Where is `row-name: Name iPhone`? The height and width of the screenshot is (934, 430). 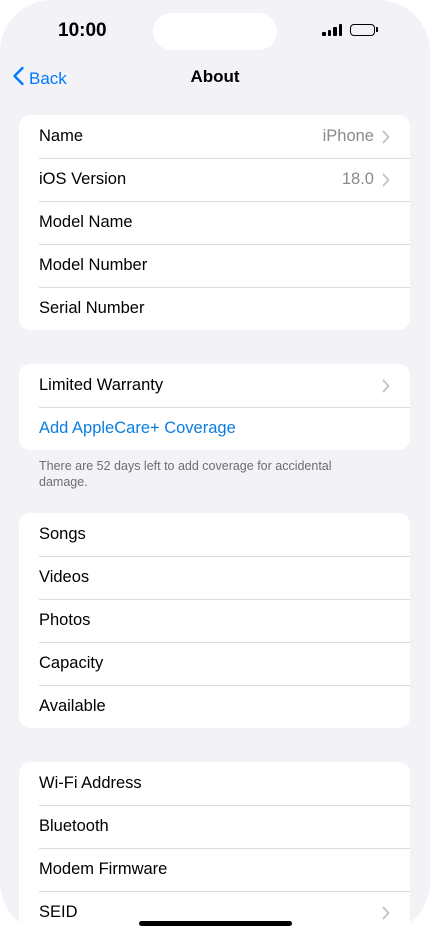 row-name: Name iPhone is located at coordinates (214, 136).